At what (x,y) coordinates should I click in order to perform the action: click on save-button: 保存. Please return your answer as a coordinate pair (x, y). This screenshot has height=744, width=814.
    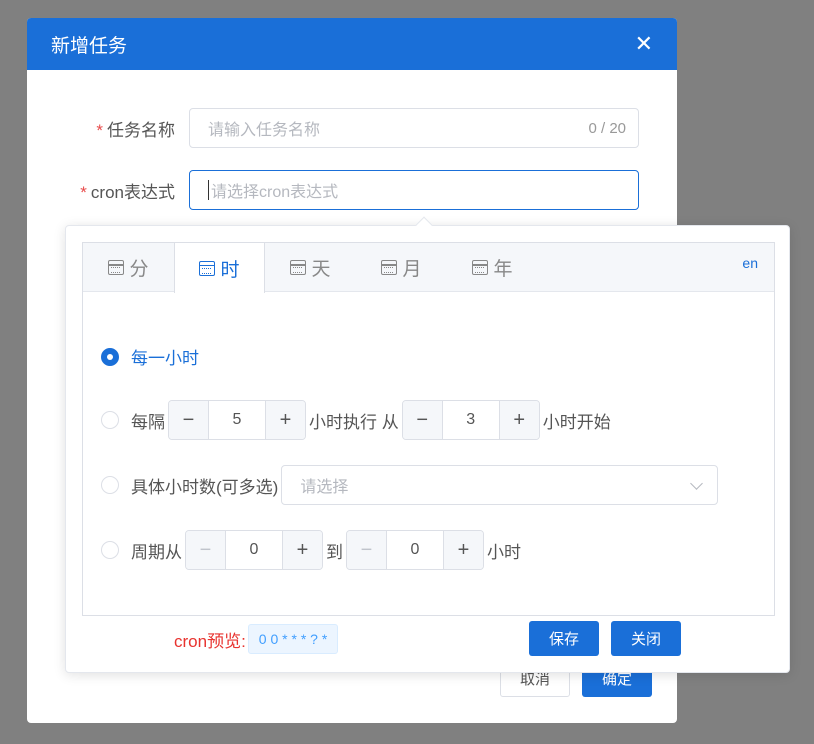
    Looking at the image, I should click on (564, 638).